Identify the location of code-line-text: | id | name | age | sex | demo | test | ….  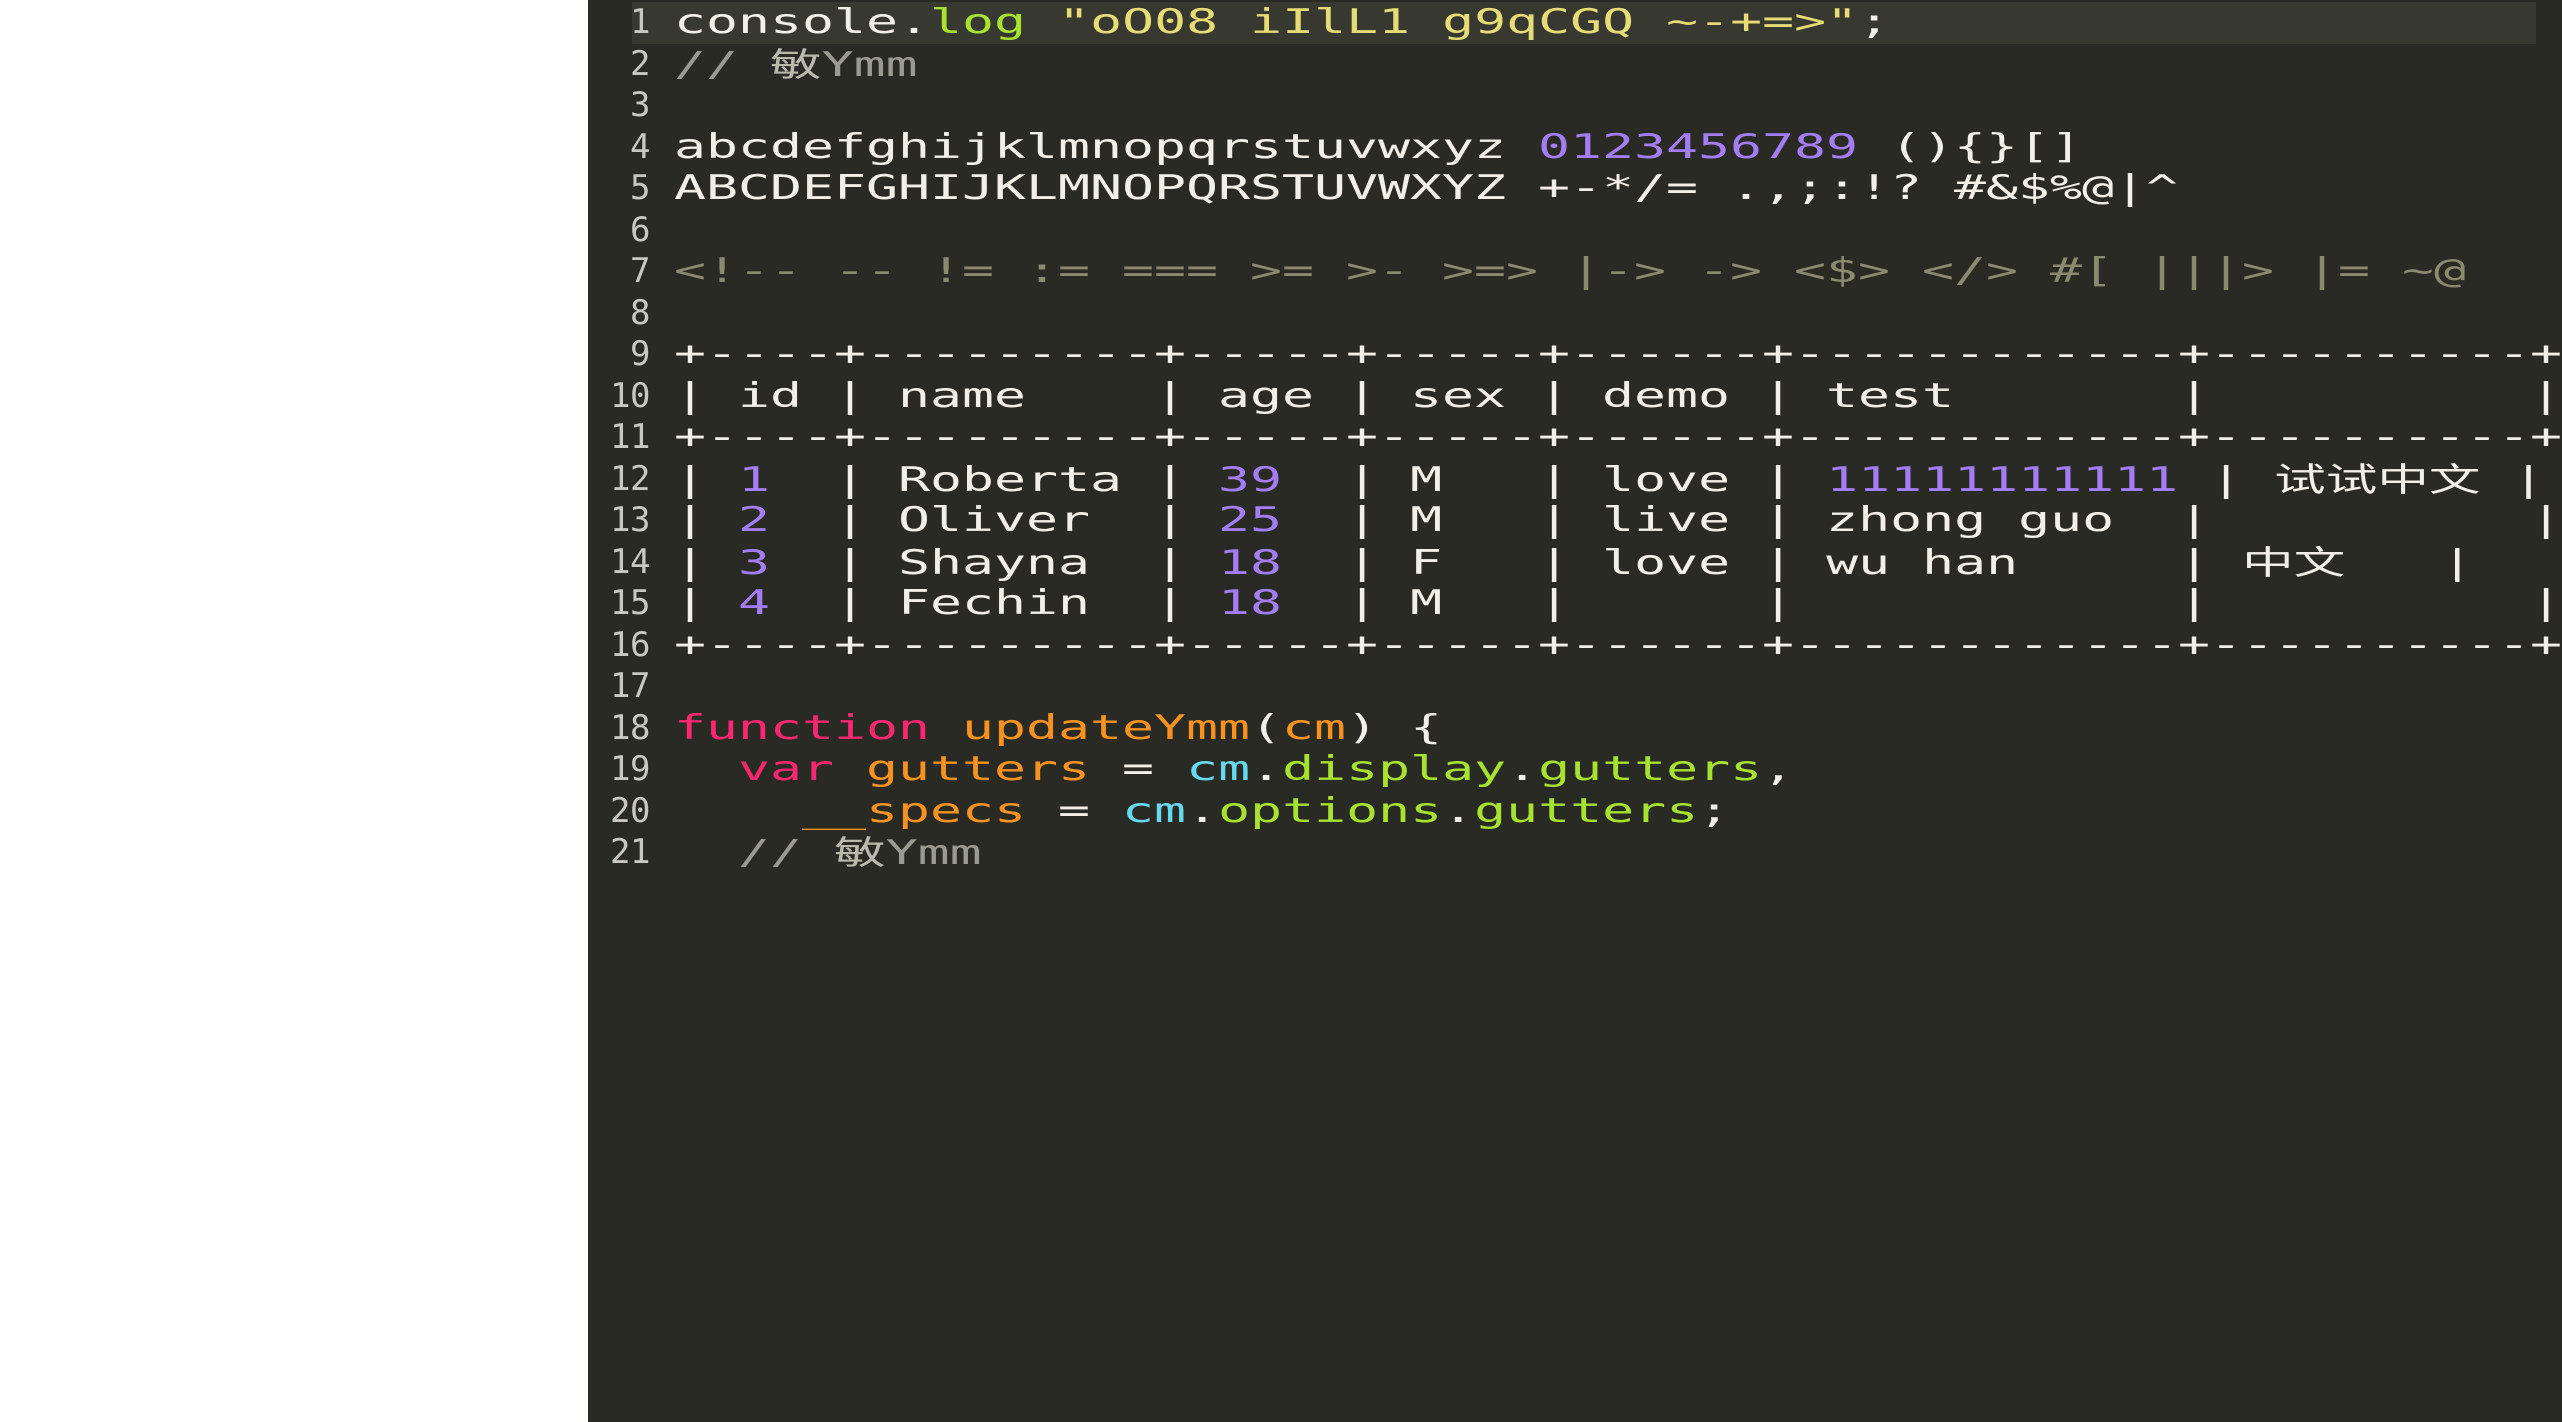
(1618, 397).